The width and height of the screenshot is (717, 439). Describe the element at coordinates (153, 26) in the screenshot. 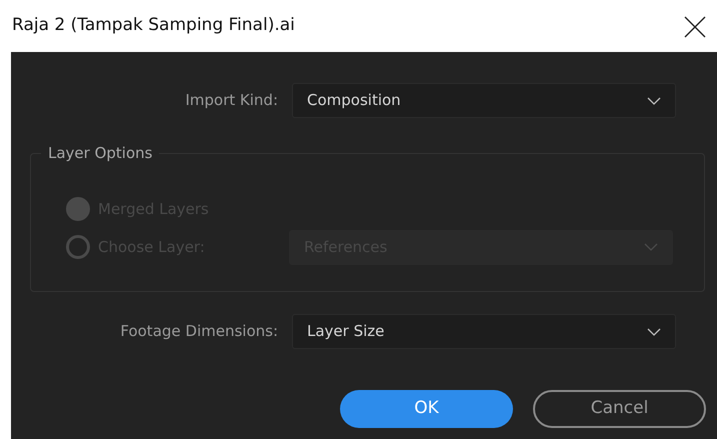

I see `window-title: Raja 2 (Tampak Samping Final).ai` at that location.